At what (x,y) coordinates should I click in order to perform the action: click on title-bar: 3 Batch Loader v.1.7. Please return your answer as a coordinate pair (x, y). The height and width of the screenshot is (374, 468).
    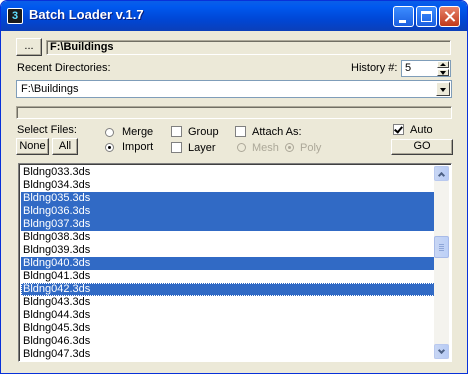
    Looking at the image, I should click on (234, 16).